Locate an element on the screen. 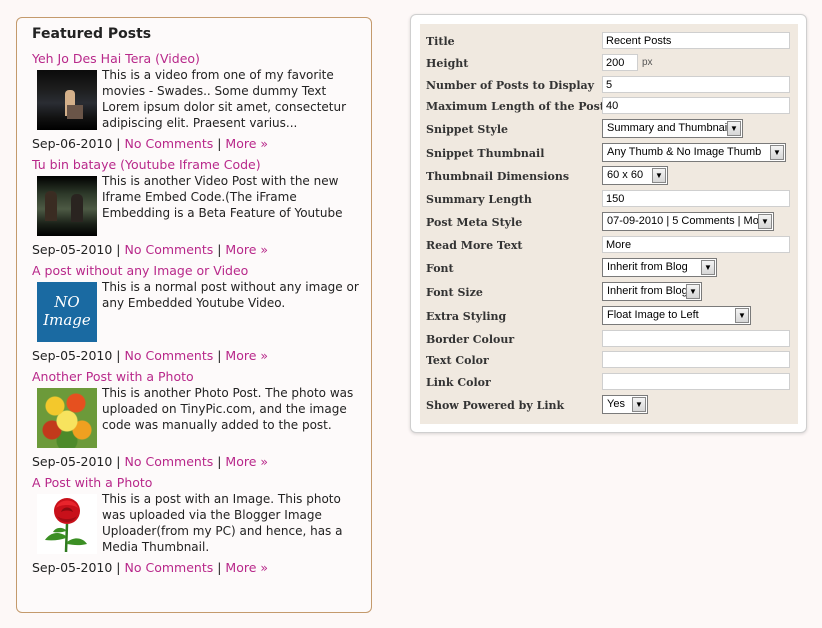 The height and width of the screenshot is (628, 822). select-value: Summary and Thumbnail is located at coordinates (668, 128).